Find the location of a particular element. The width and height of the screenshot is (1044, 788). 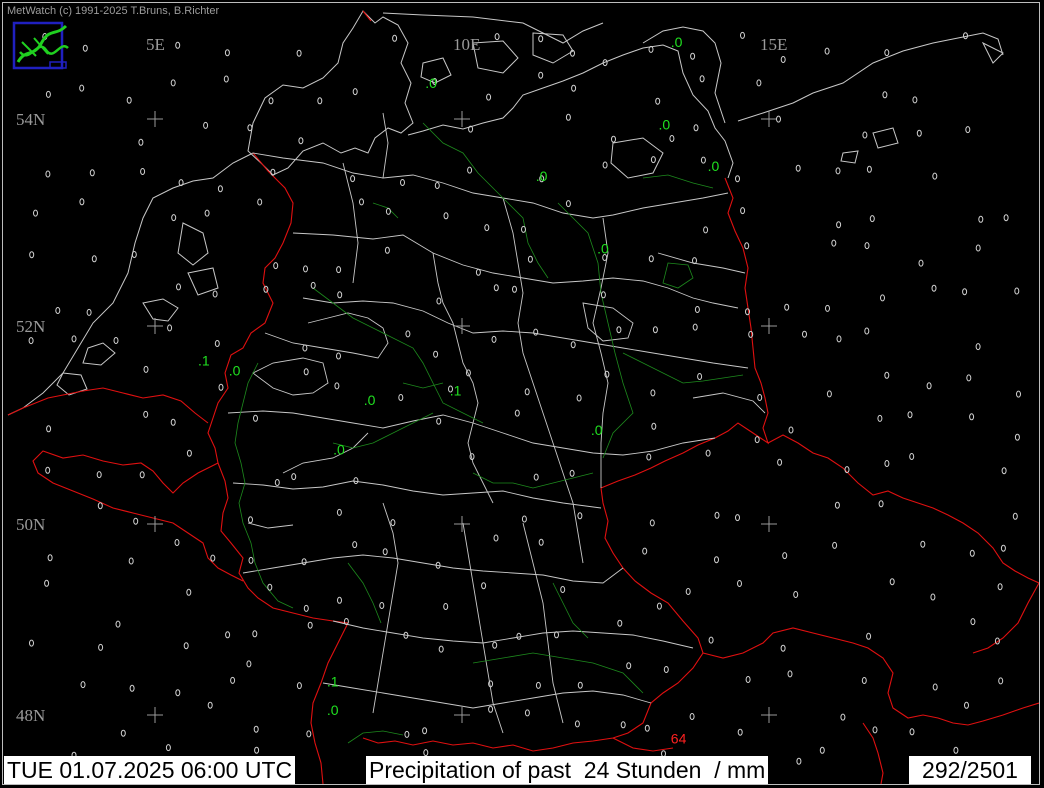

latitude-label: 48N is located at coordinates (30, 715).